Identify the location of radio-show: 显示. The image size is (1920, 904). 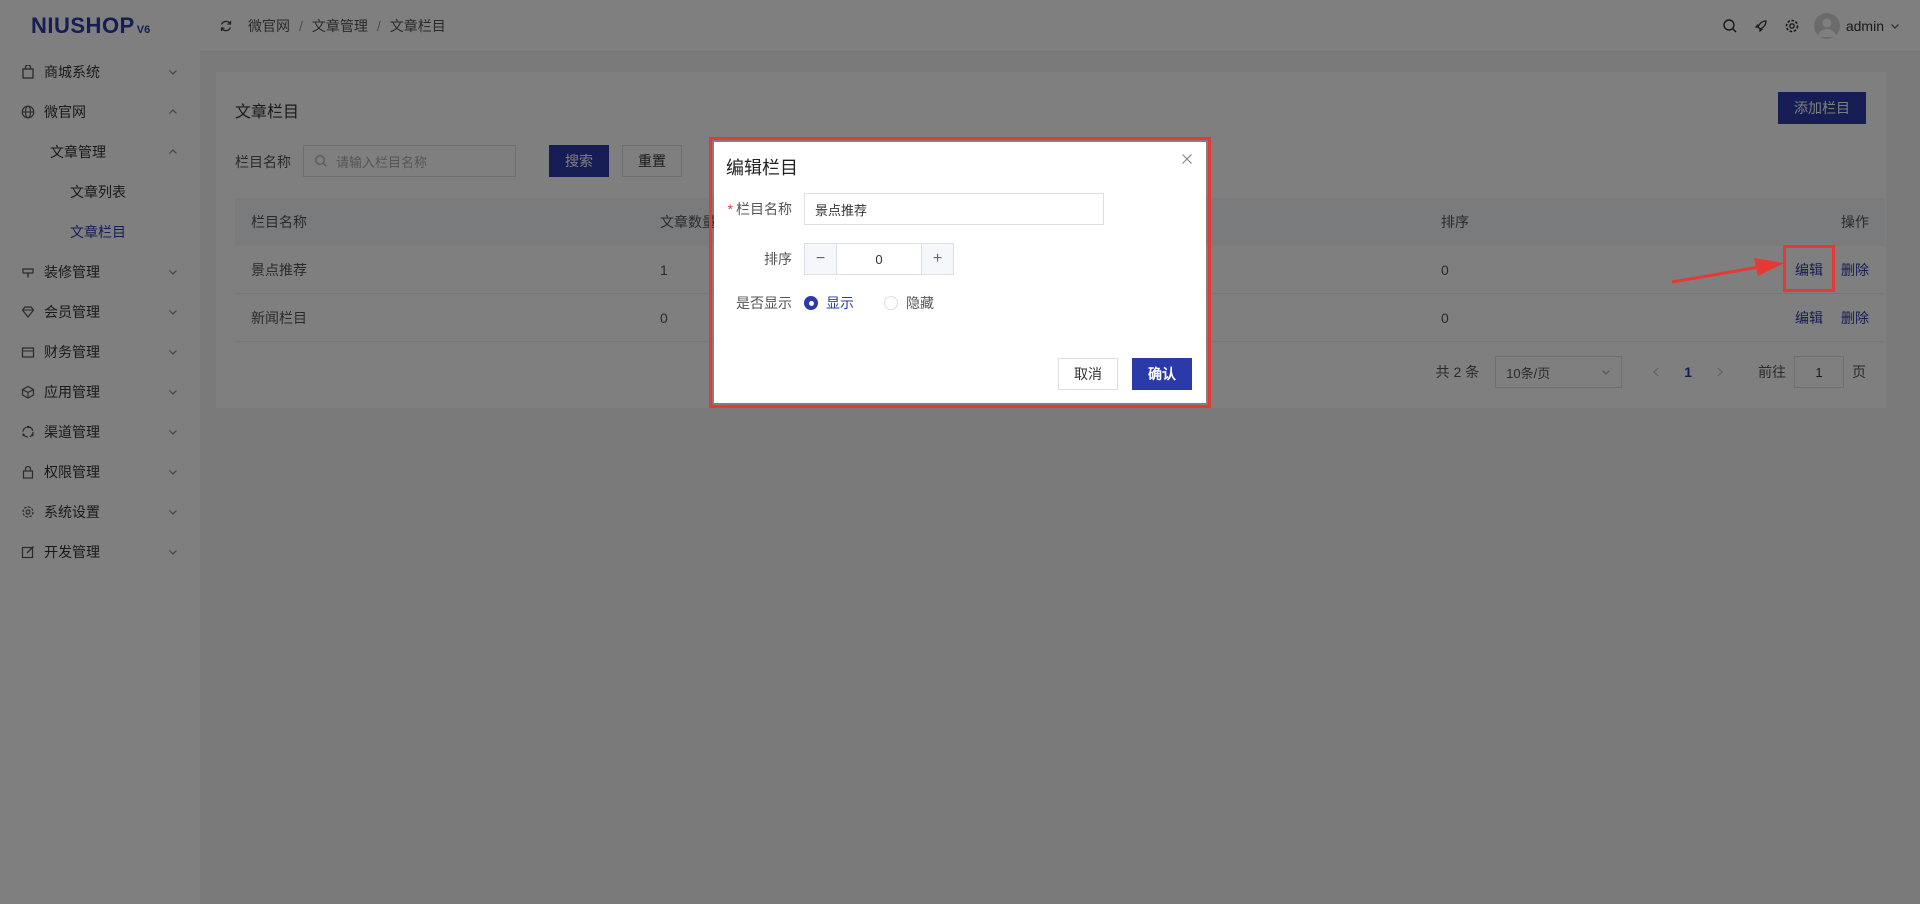
(829, 303).